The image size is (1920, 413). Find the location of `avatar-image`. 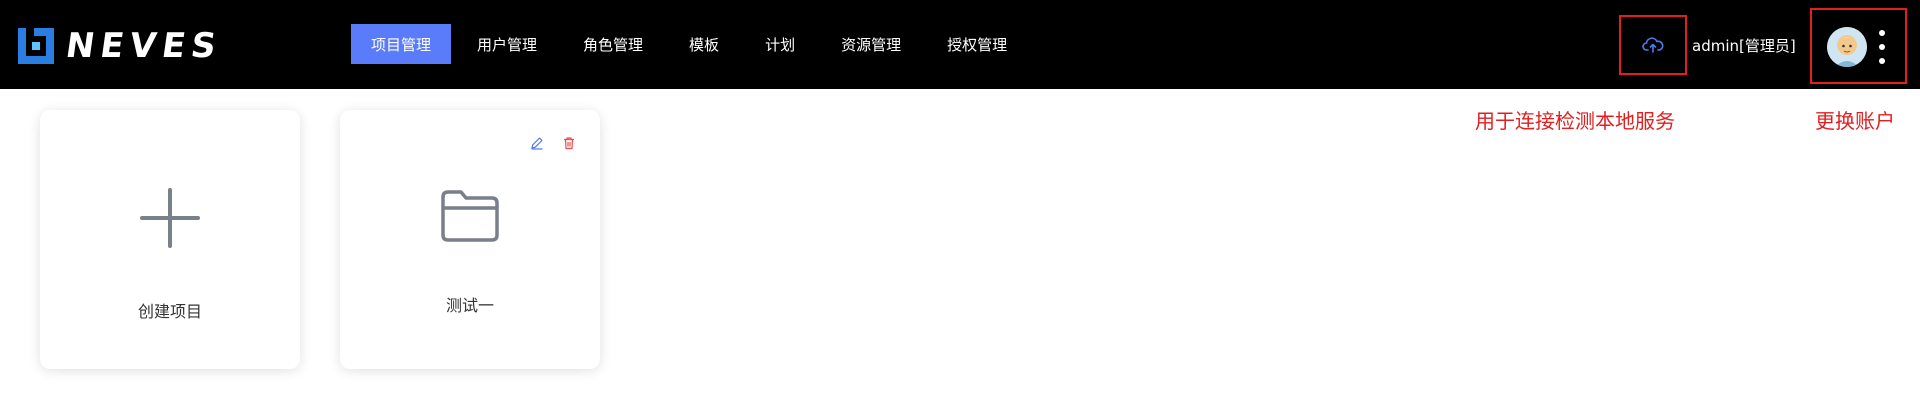

avatar-image is located at coordinates (1847, 47).